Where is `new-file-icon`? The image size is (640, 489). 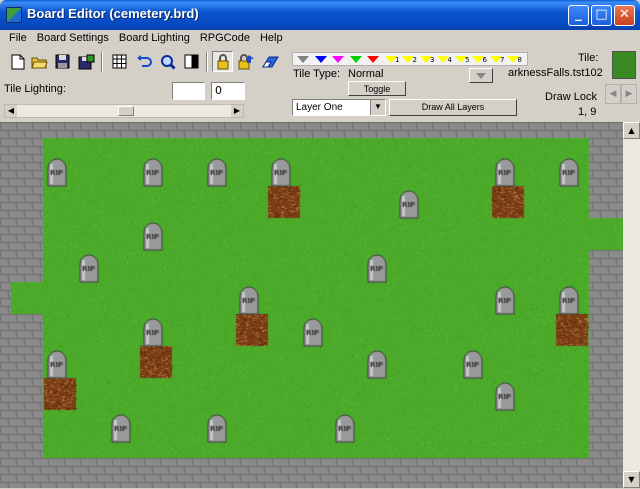 new-file-icon is located at coordinates (18, 62).